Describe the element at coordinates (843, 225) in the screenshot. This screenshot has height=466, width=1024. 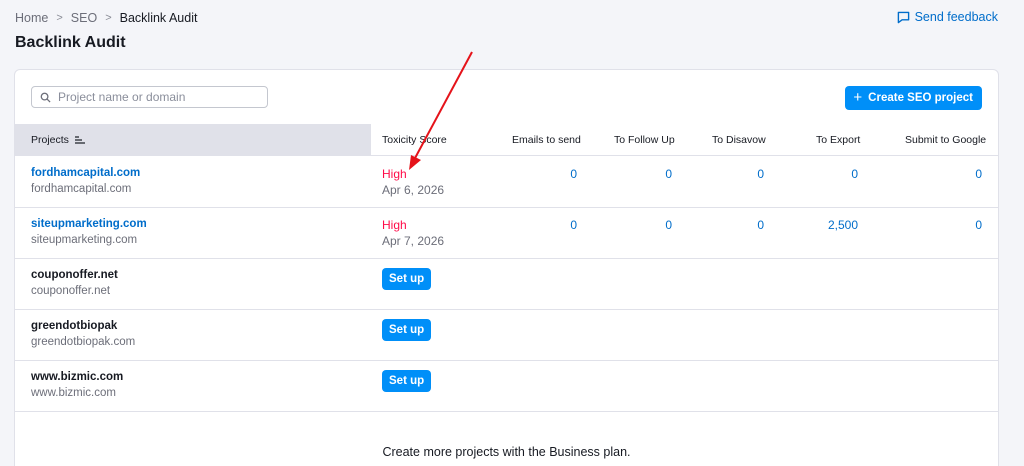
I see `to-export-value: 2,500` at that location.